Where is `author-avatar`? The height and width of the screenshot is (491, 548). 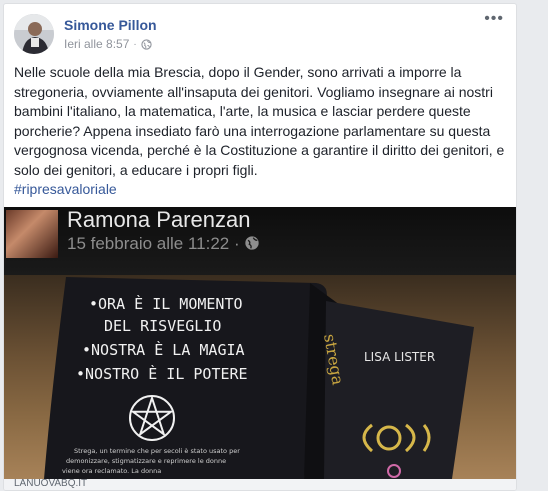
author-avatar is located at coordinates (34, 34).